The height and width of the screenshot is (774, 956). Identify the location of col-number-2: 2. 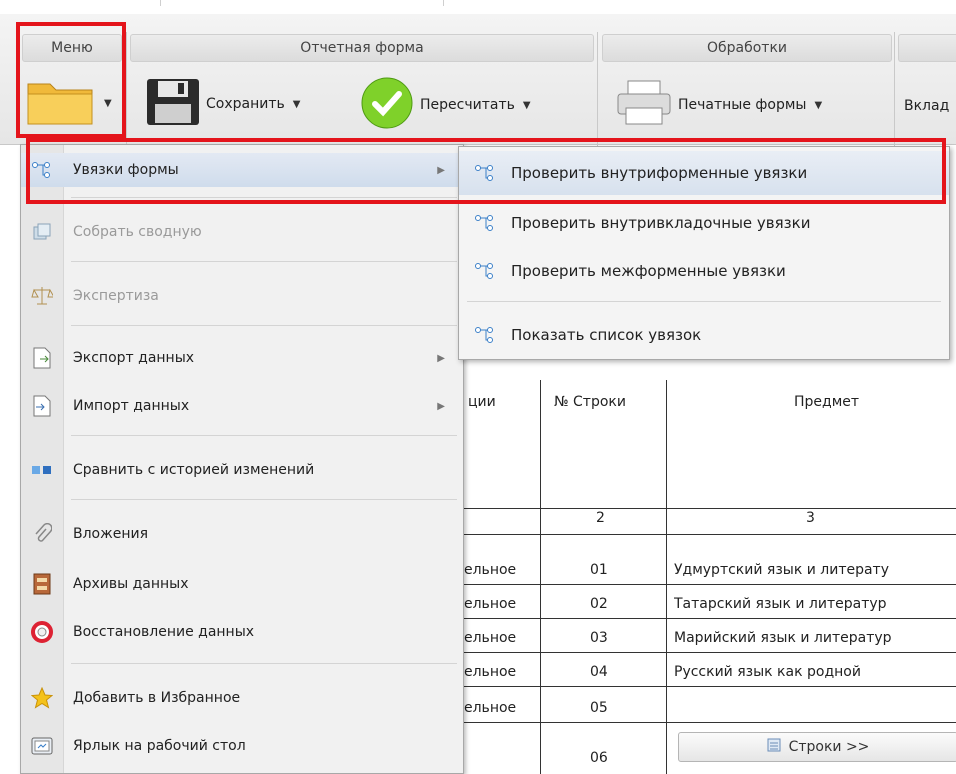
(600, 518).